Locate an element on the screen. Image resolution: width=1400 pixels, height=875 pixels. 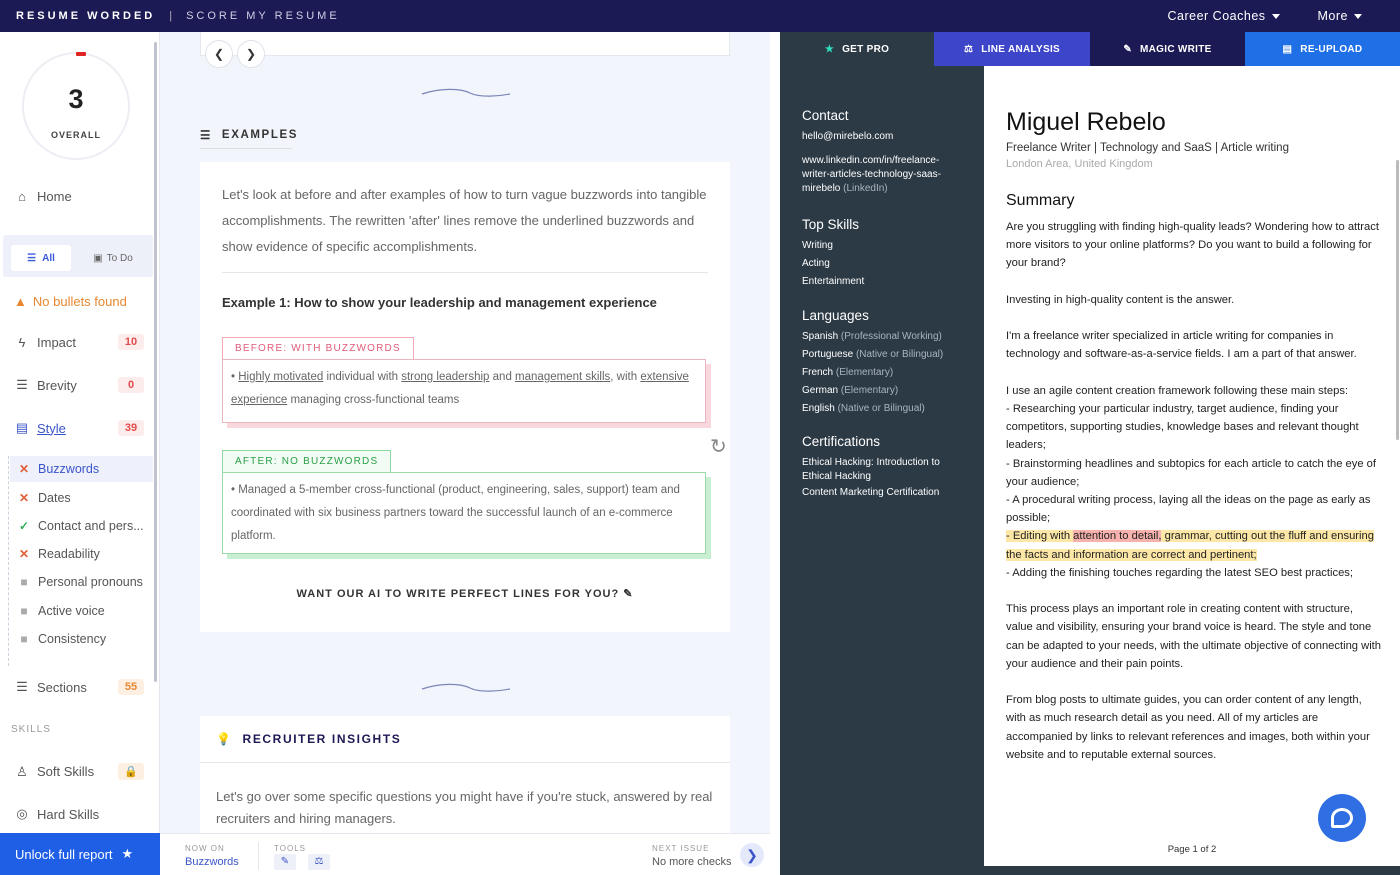
magic-wand-icon: ✎ is located at coordinates (285, 862).